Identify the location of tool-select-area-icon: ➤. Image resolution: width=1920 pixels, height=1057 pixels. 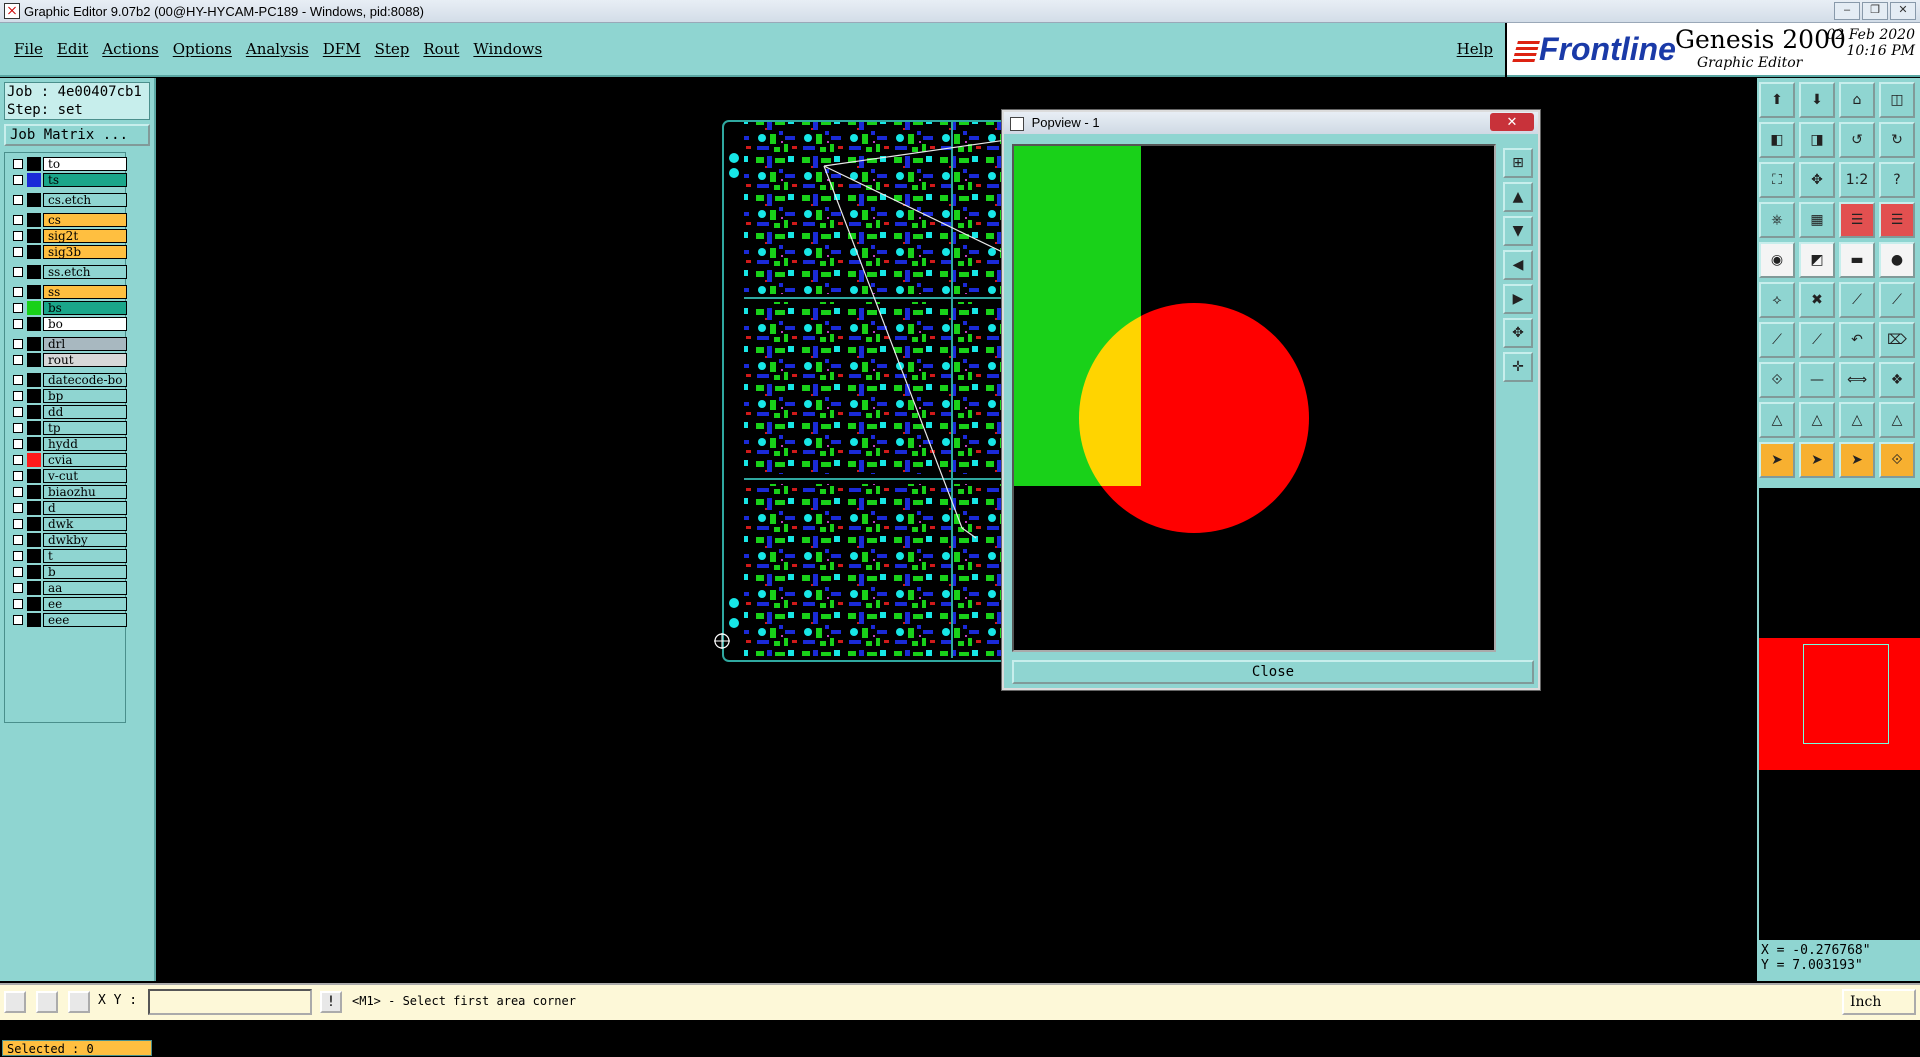
(1857, 460).